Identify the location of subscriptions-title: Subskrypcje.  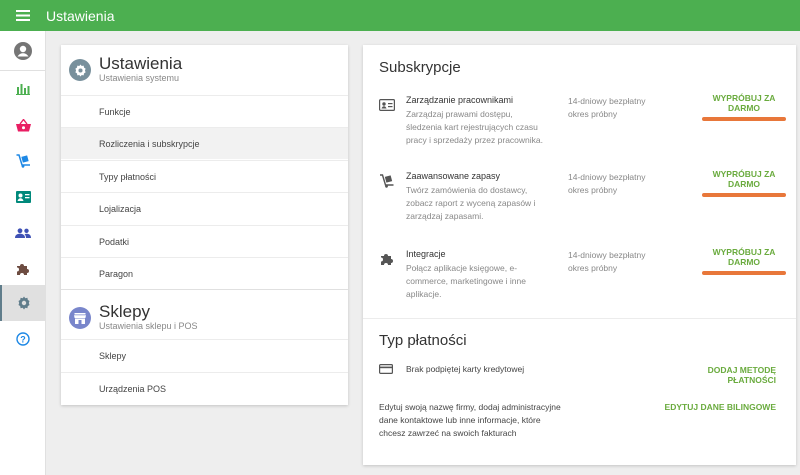
(420, 67).